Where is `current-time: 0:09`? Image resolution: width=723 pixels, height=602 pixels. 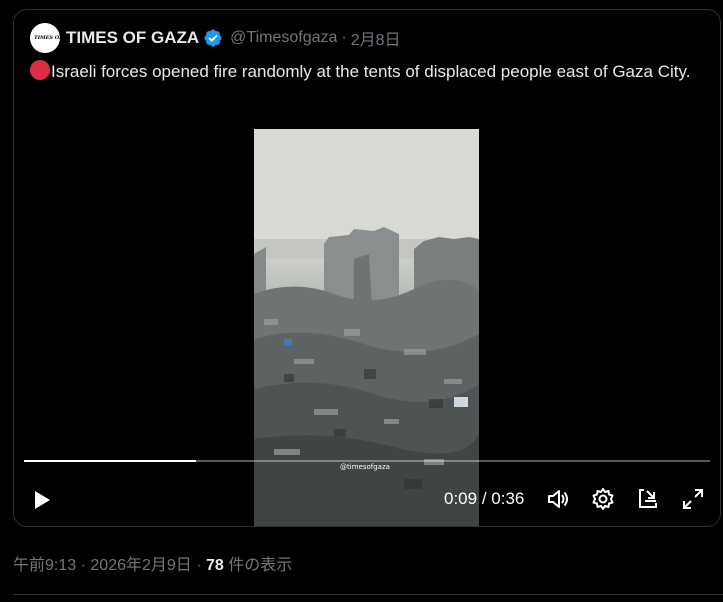 current-time: 0:09 is located at coordinates (461, 498).